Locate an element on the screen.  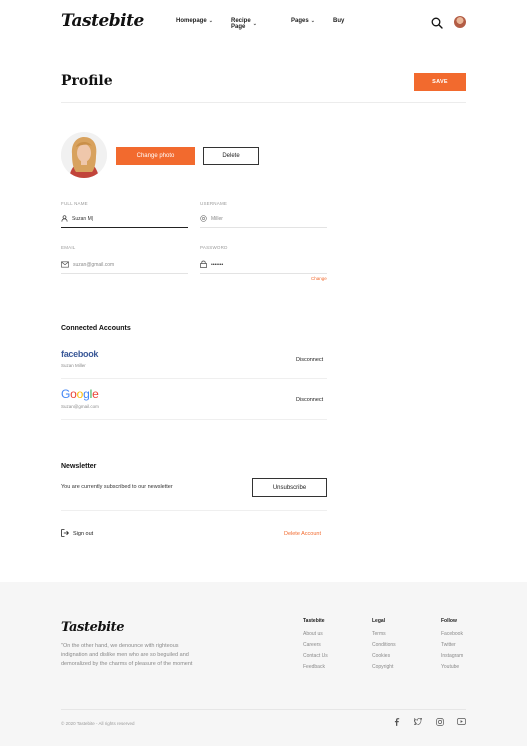
site-logo: Tastebite is located at coordinates (102, 21).